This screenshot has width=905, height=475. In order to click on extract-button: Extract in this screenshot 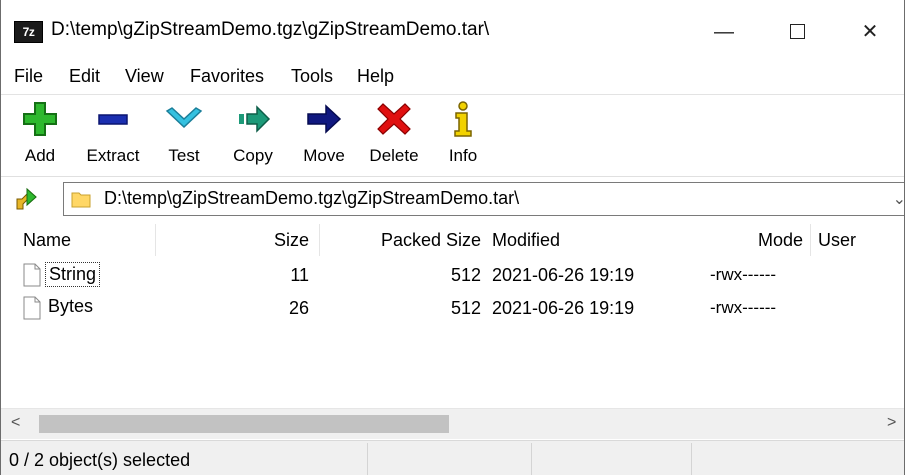, I will do `click(113, 132)`.